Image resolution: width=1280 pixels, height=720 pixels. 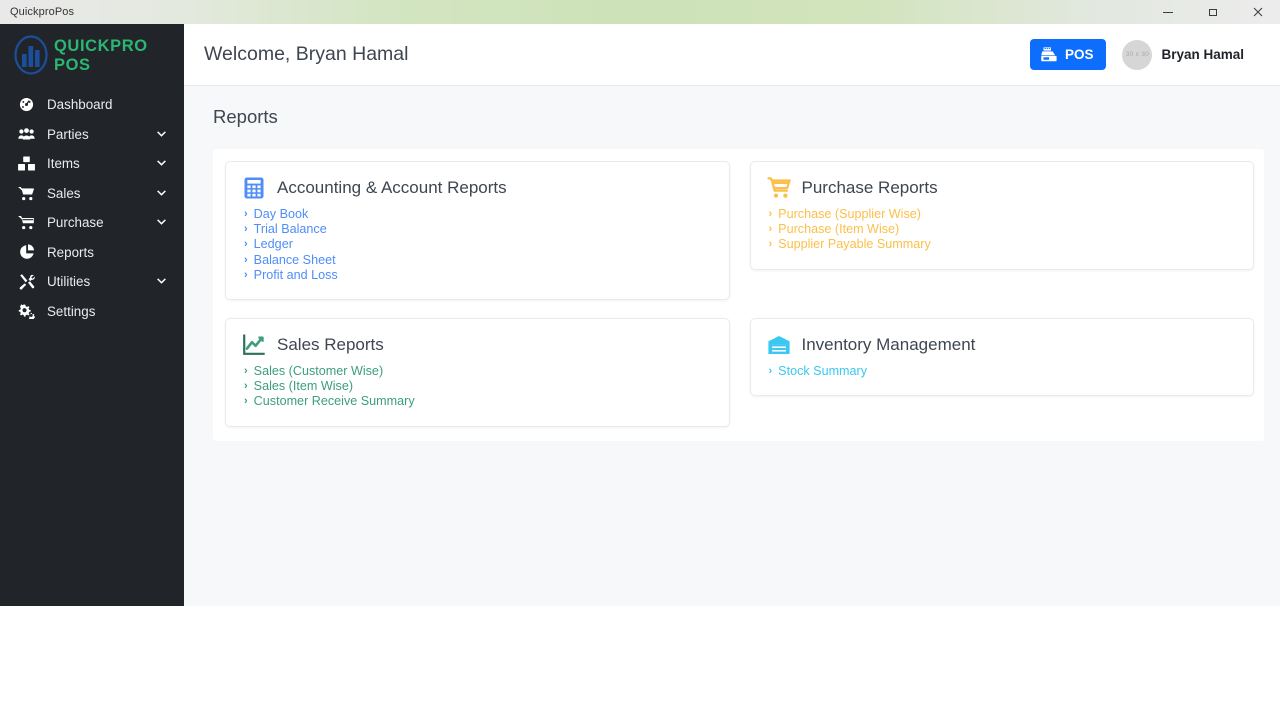 I want to click on pos-button: POS, so click(x=1068, y=54).